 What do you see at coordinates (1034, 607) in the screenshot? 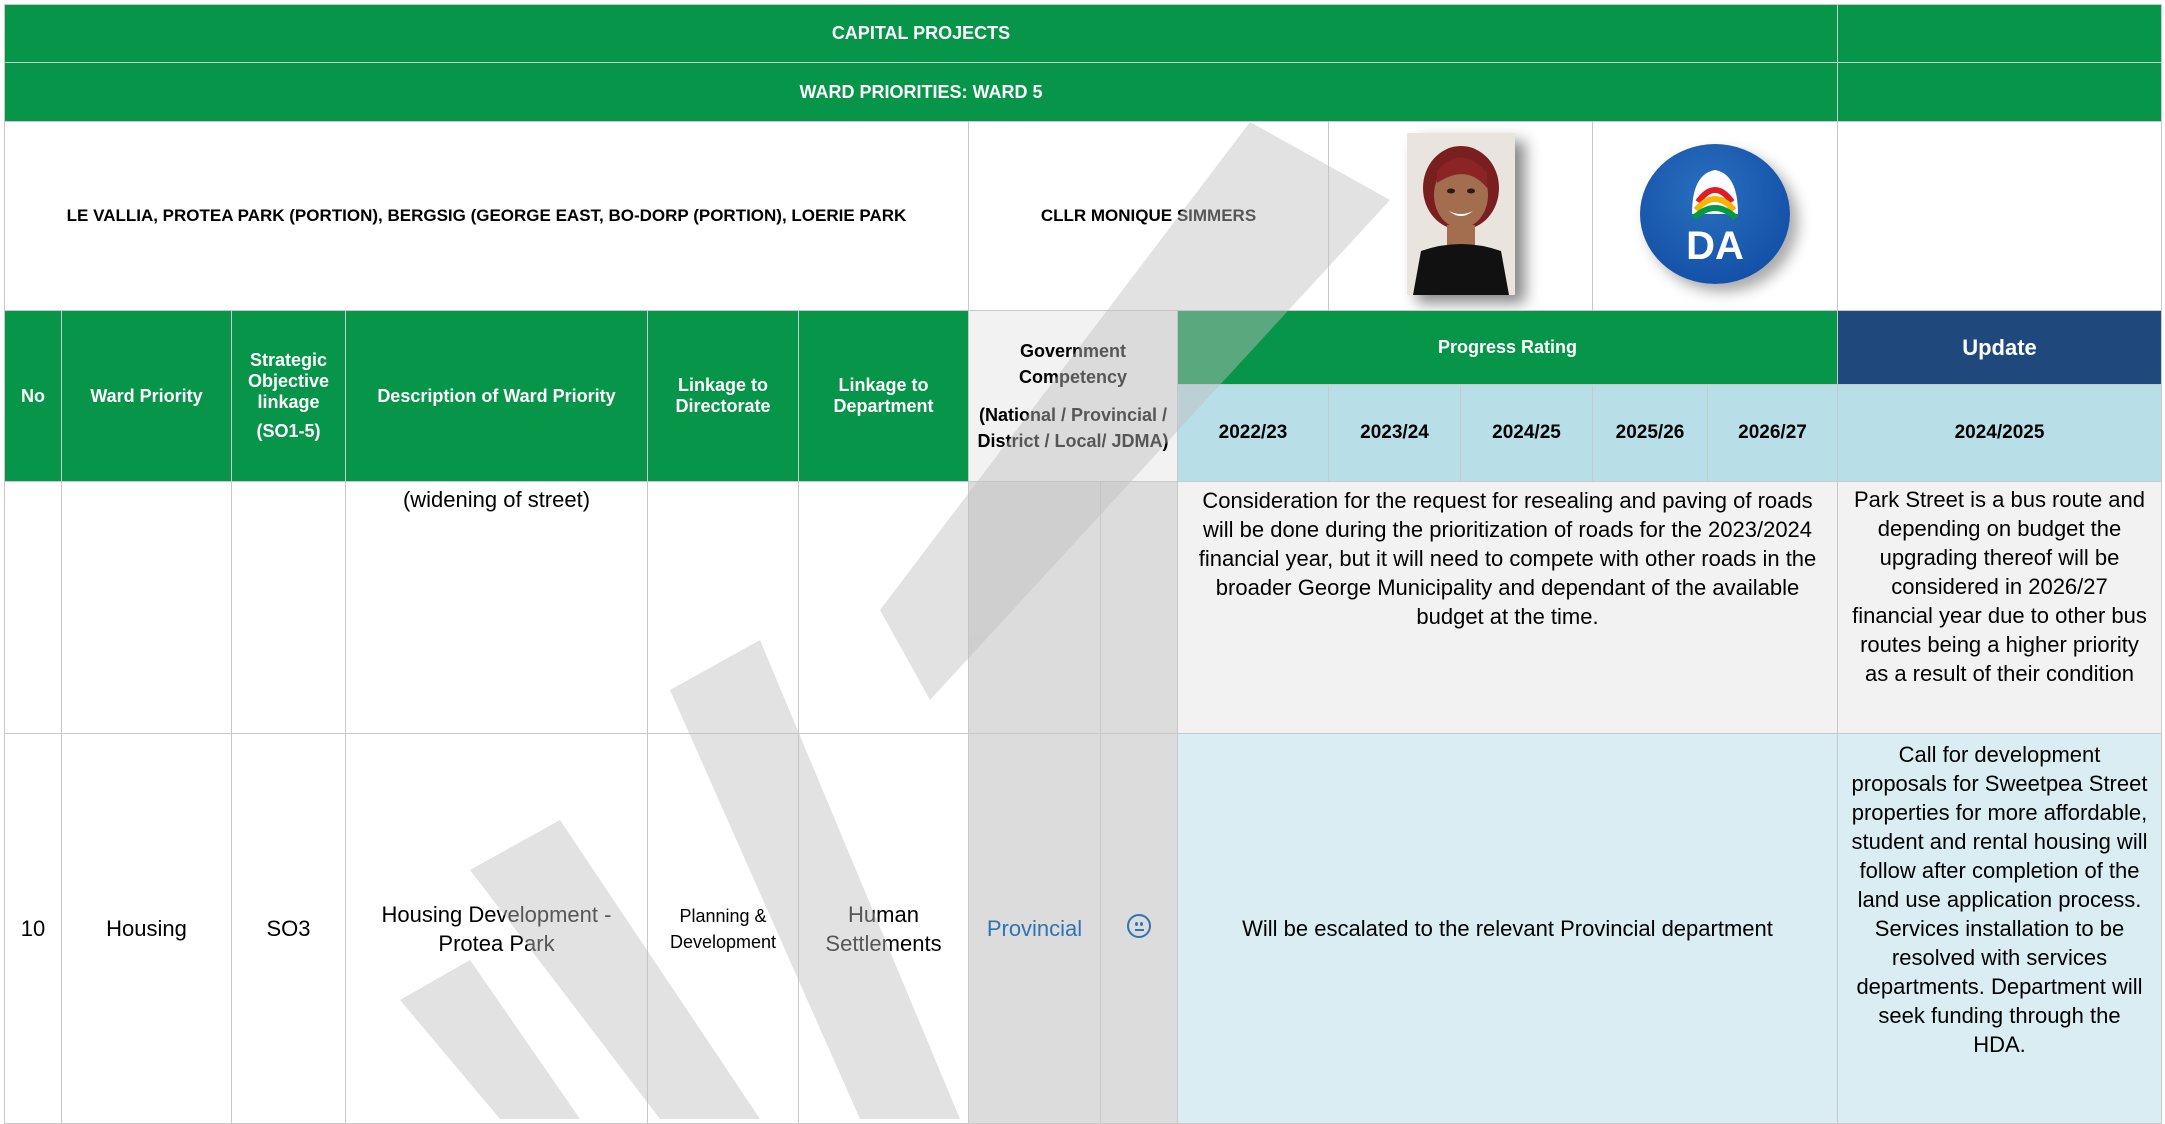
I see `row-competency` at bounding box center [1034, 607].